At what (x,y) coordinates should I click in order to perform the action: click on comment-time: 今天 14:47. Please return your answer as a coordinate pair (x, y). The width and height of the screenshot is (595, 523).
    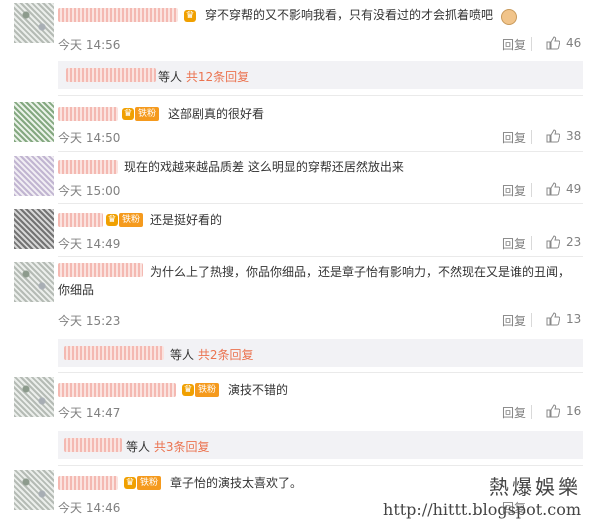
    Looking at the image, I should click on (89, 413).